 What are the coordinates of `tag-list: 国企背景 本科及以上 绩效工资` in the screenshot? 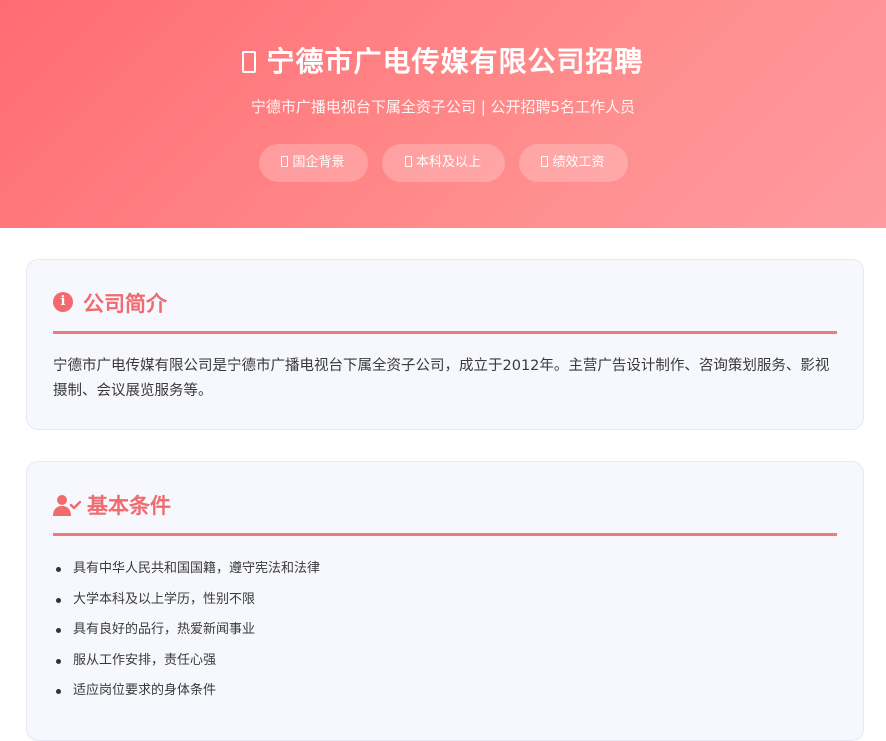 It's located at (443, 163).